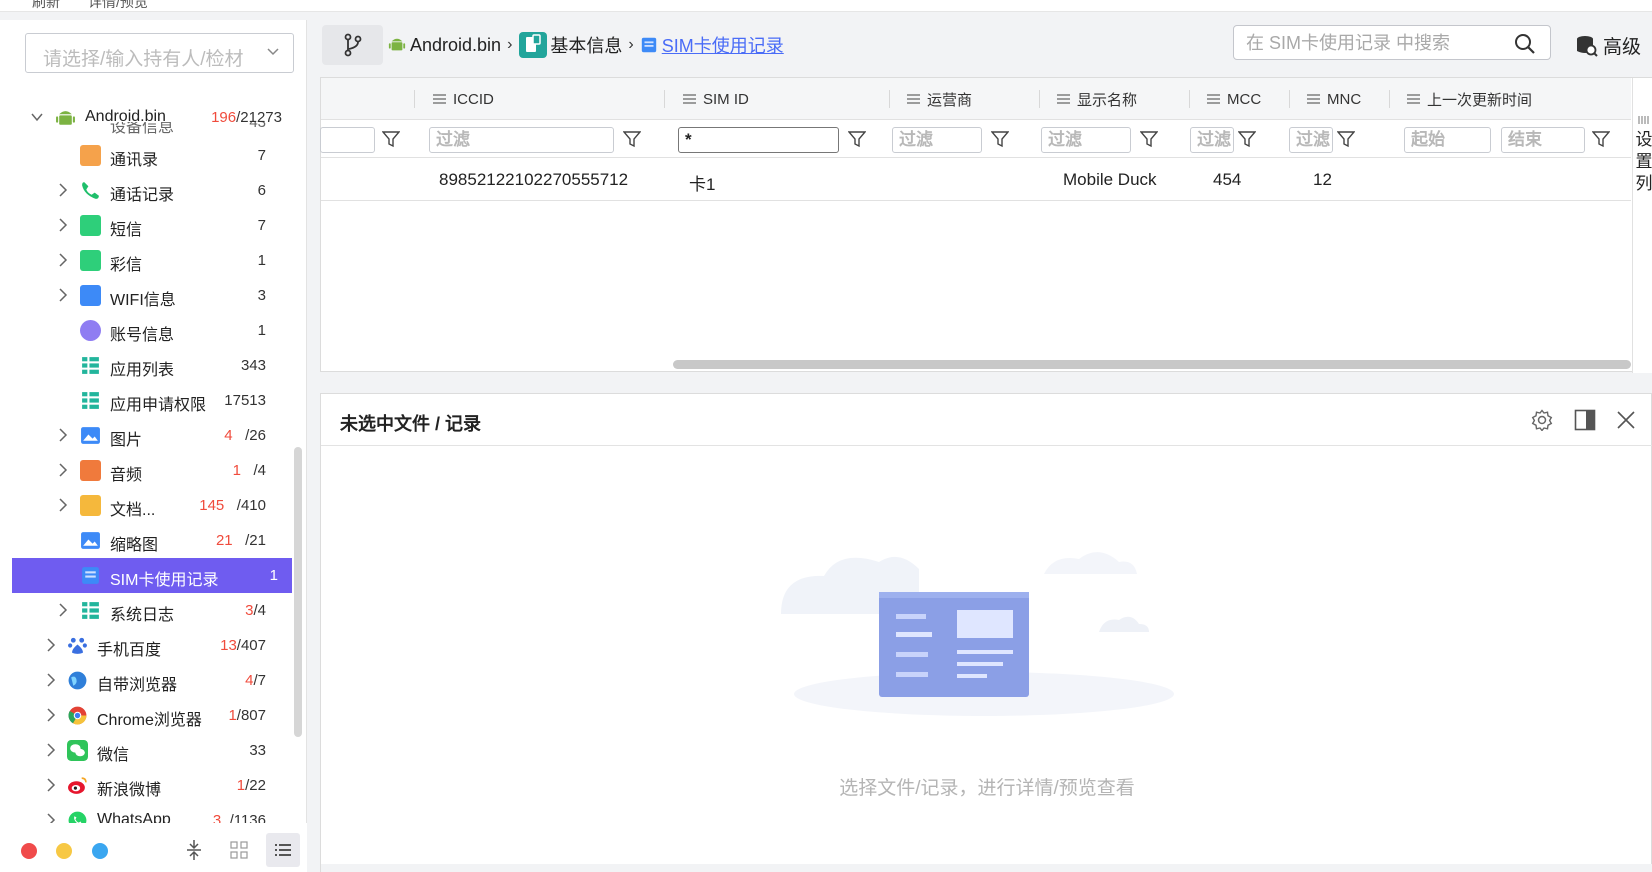 This screenshot has height=872, width=1652. What do you see at coordinates (126, 265) in the screenshot?
I see `tree-item-label: 彩信` at bounding box center [126, 265].